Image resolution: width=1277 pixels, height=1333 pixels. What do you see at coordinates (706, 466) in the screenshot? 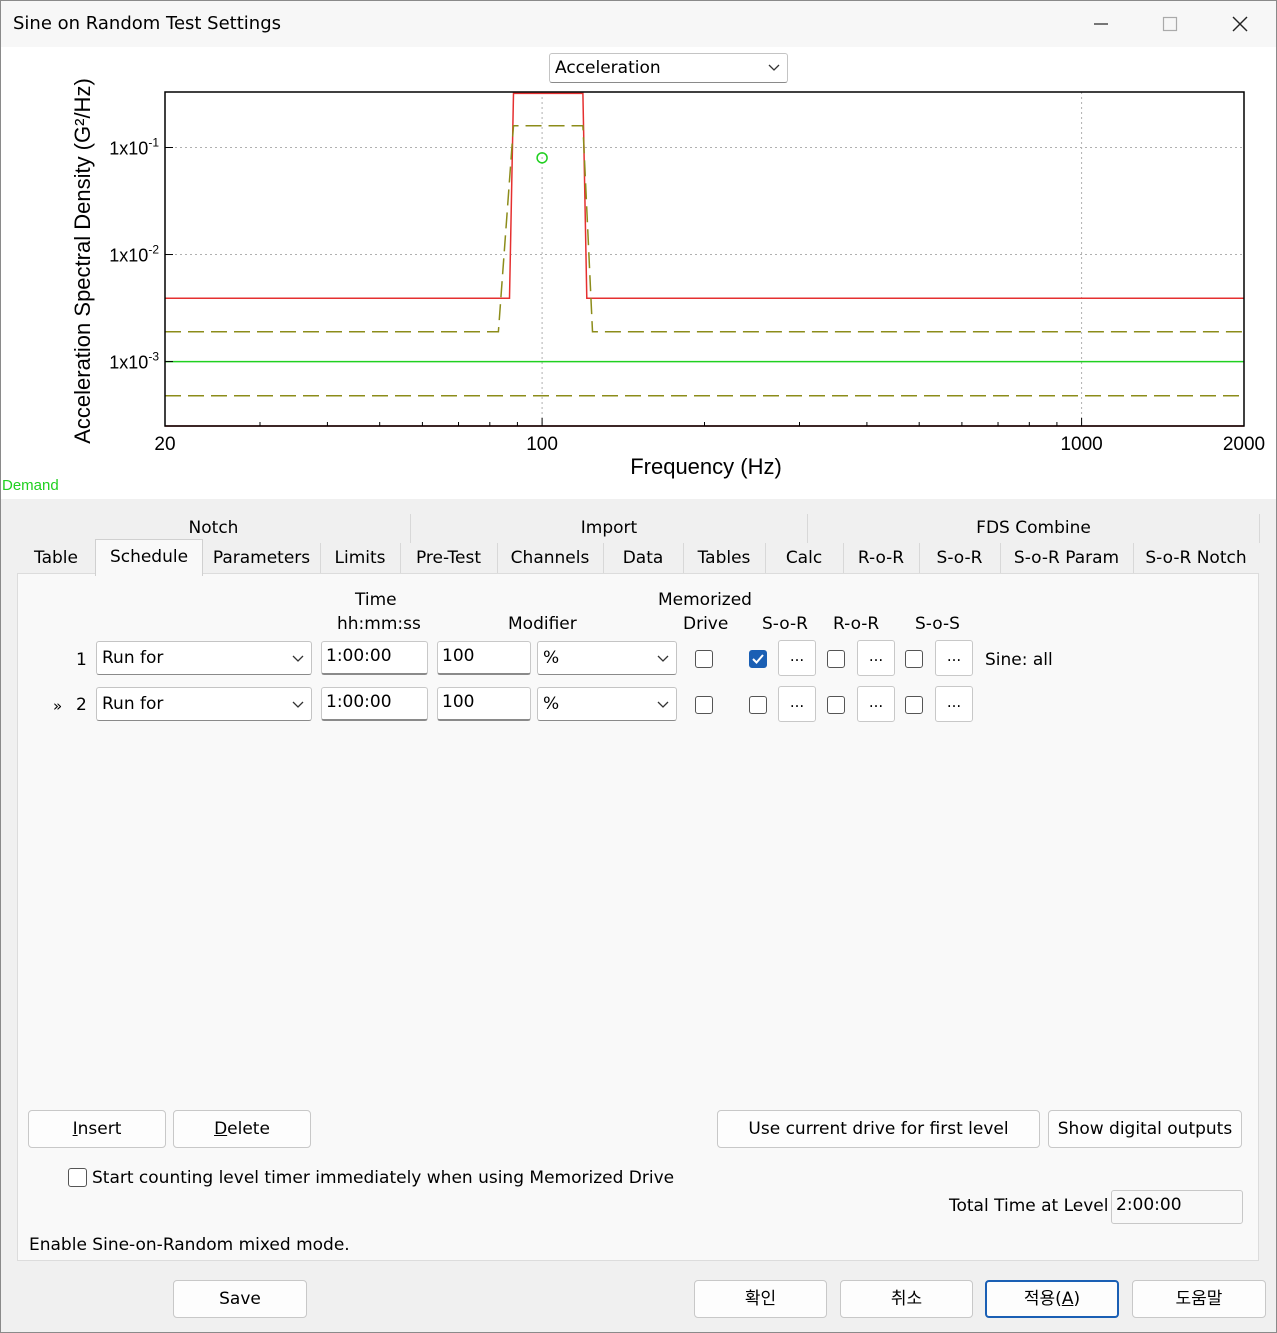
I see `x-axis-label: Frequency (Hz)` at bounding box center [706, 466].